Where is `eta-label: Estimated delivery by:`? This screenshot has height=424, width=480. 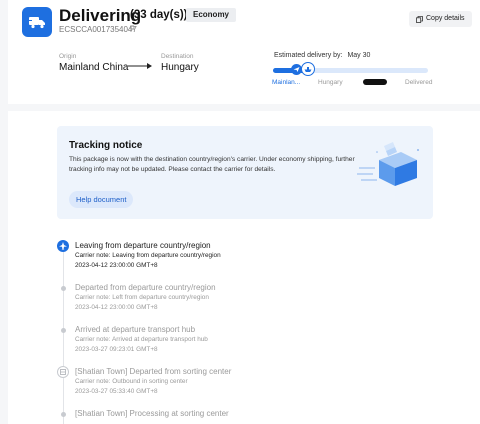
eta-label: Estimated delivery by: is located at coordinates (308, 55).